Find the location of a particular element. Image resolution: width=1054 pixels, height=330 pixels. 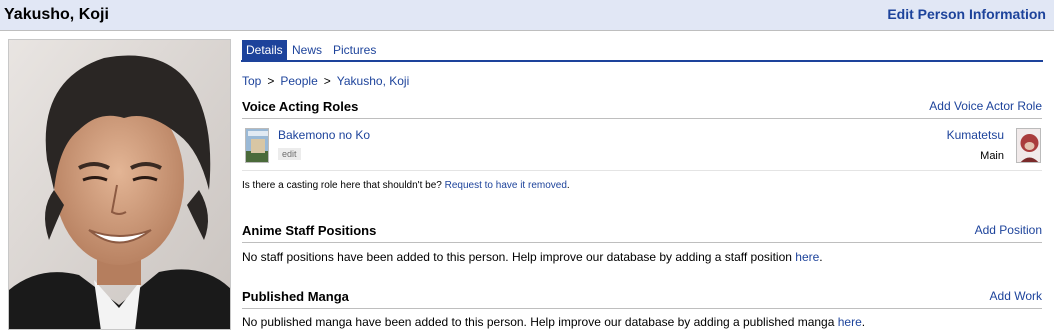

staff-title: Anime Staff Positions is located at coordinates (309, 230).